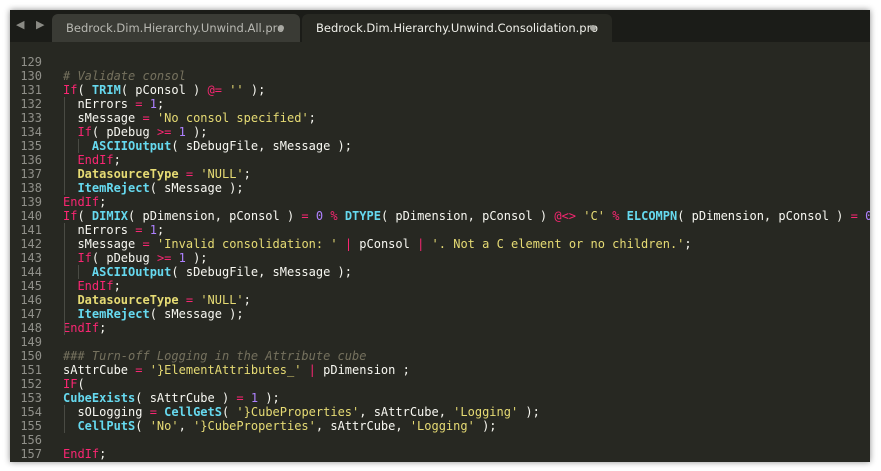  What do you see at coordinates (164, 258) in the screenshot?
I see `code-token: >=` at bounding box center [164, 258].